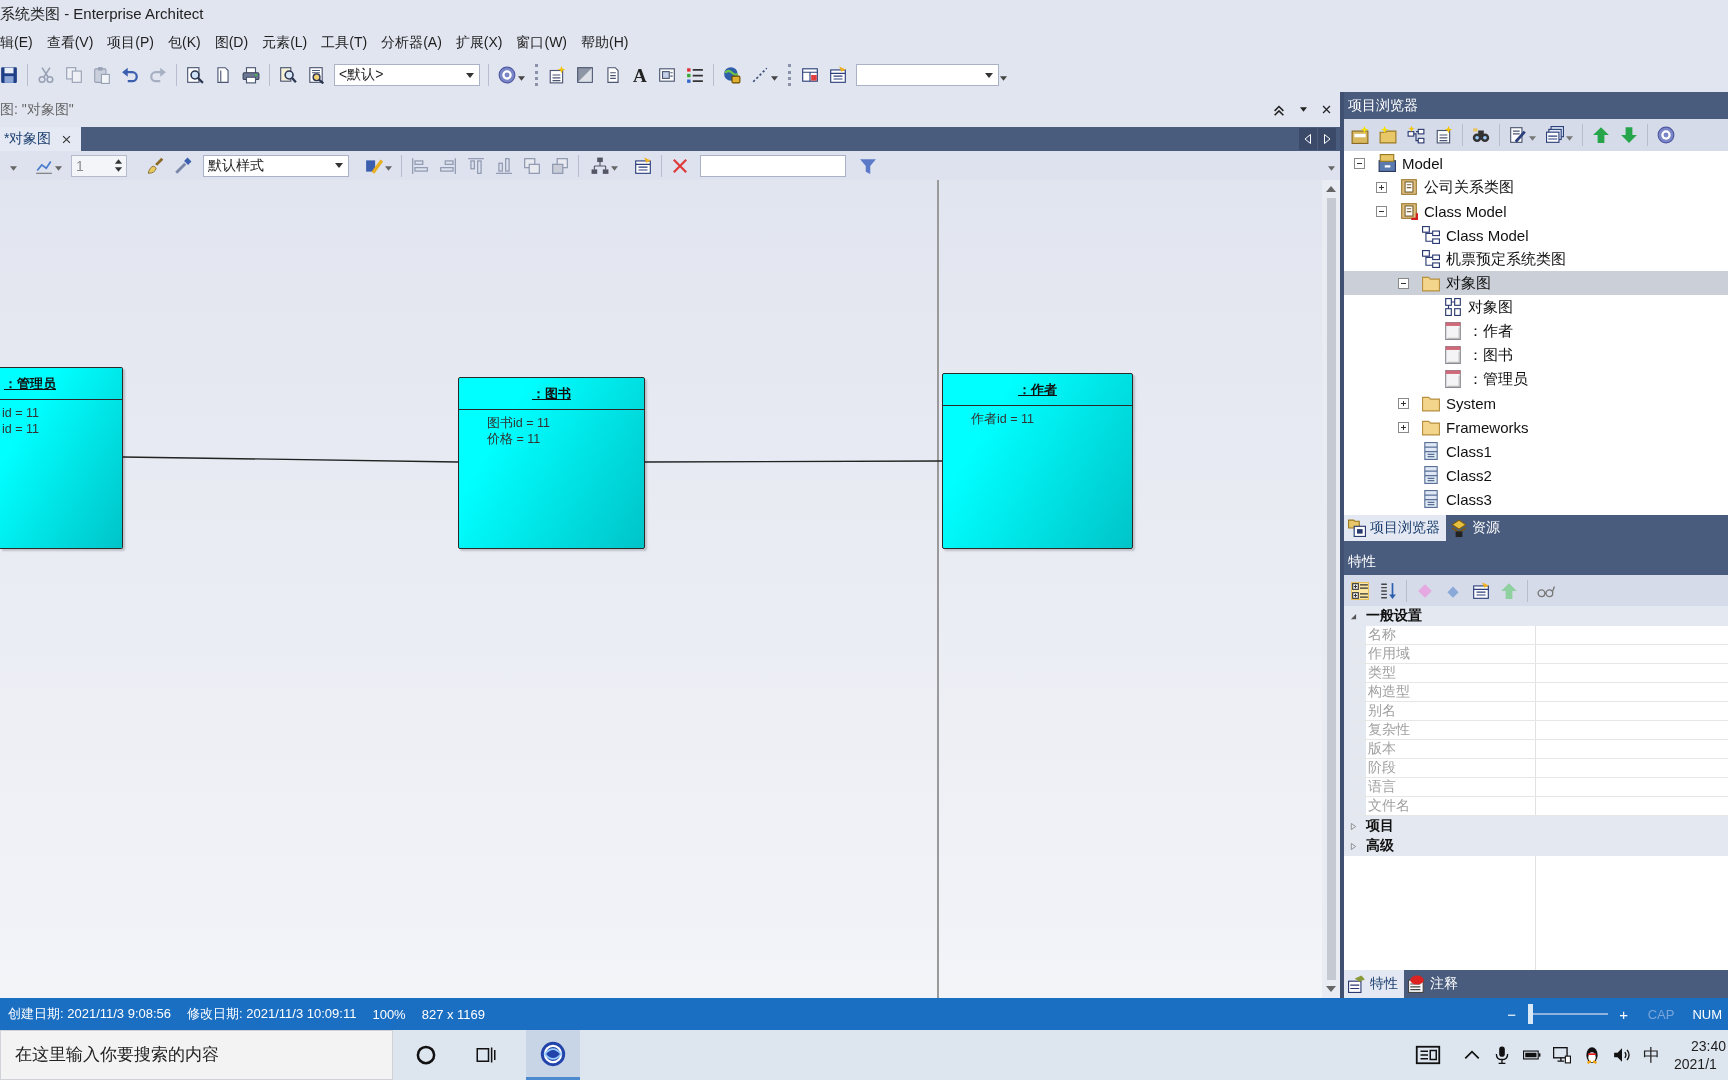 The width and height of the screenshot is (1728, 1080). I want to click on document-search-icon, so click(316, 75).